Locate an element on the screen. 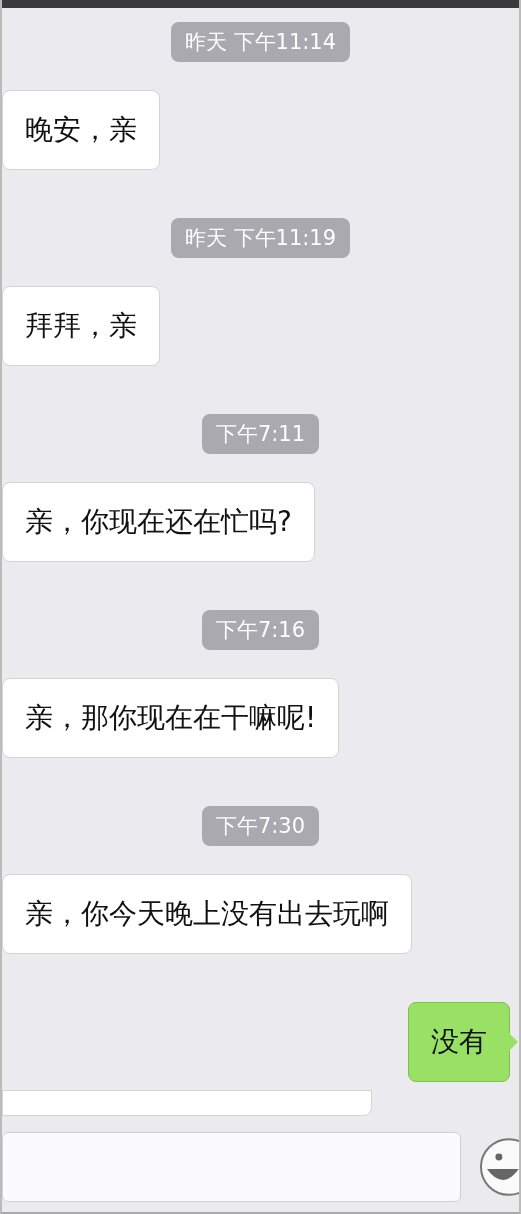 This screenshot has height=1214, width=521. timestamp: 昨天 下午11:19 is located at coordinates (260, 238).